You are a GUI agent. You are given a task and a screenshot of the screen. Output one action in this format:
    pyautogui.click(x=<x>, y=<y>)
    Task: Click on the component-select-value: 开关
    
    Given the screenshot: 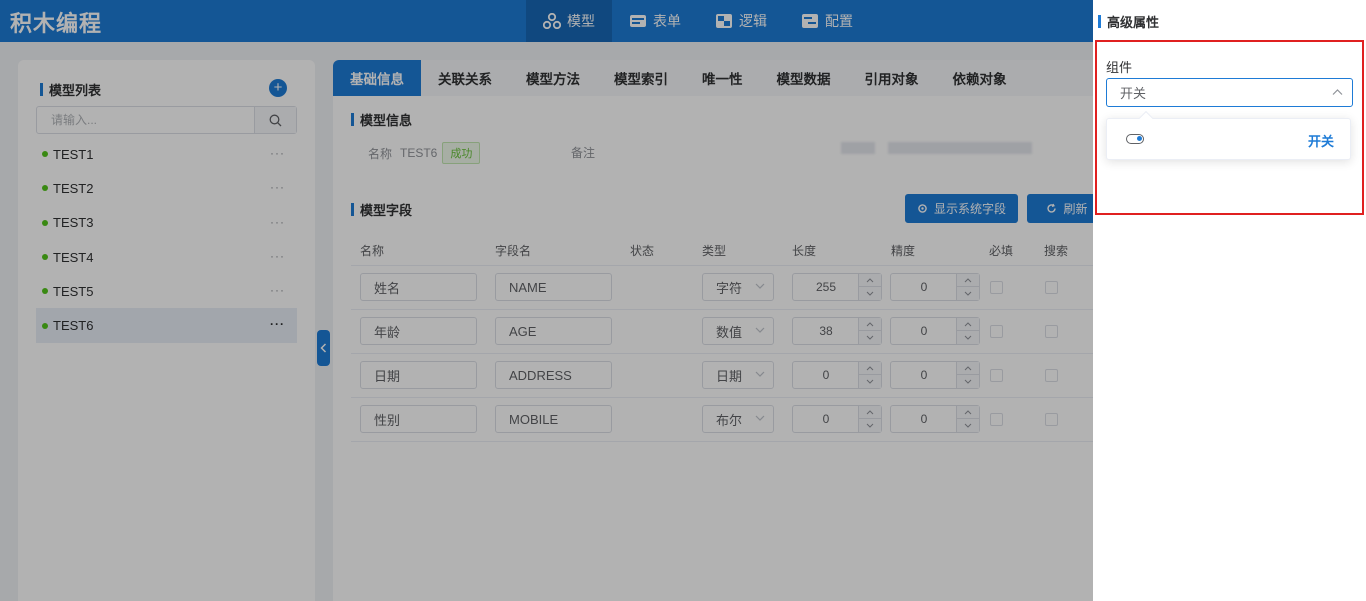 What is the action you would take?
    pyautogui.click(x=1133, y=93)
    